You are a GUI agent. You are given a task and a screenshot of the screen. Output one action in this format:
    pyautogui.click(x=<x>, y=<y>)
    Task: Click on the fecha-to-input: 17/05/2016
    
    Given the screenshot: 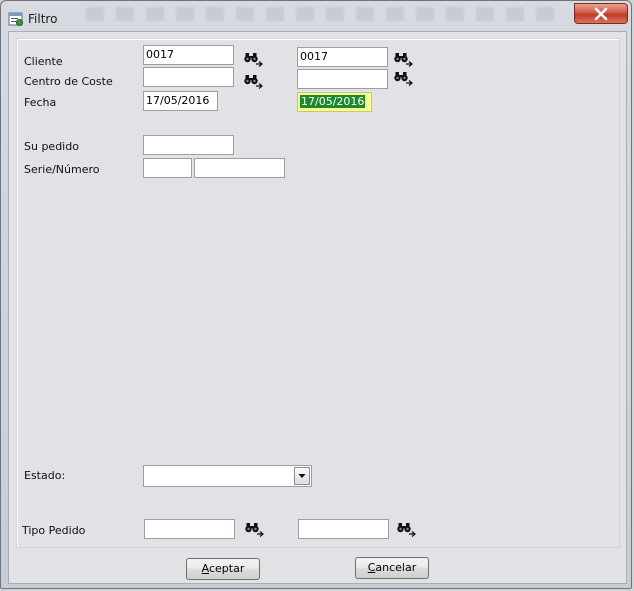 What is the action you would take?
    pyautogui.click(x=334, y=102)
    